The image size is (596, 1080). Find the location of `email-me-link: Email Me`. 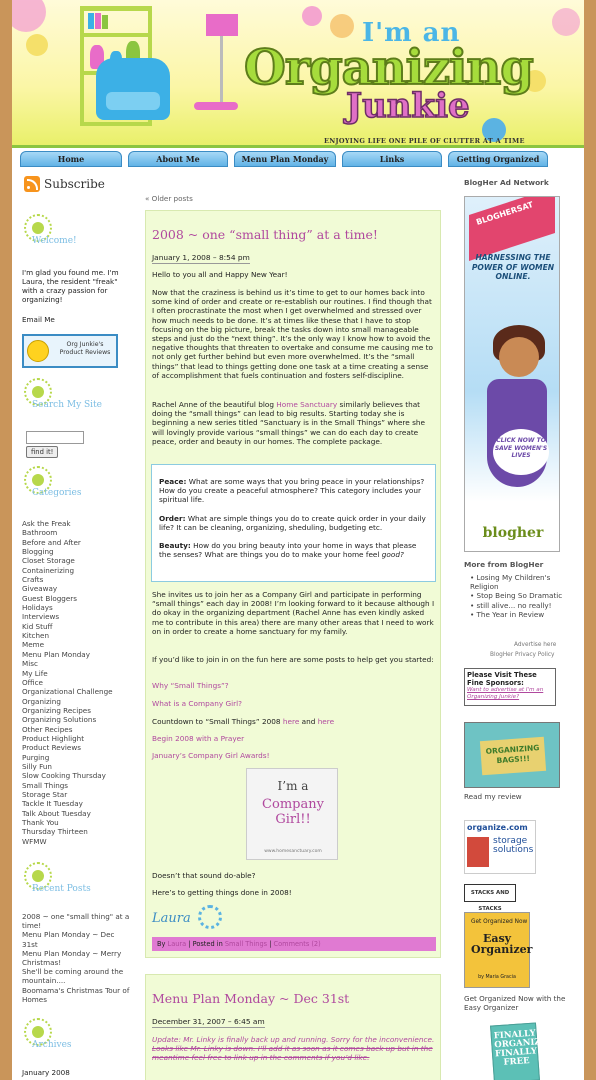

email-me-link: Email Me is located at coordinates (76, 319).